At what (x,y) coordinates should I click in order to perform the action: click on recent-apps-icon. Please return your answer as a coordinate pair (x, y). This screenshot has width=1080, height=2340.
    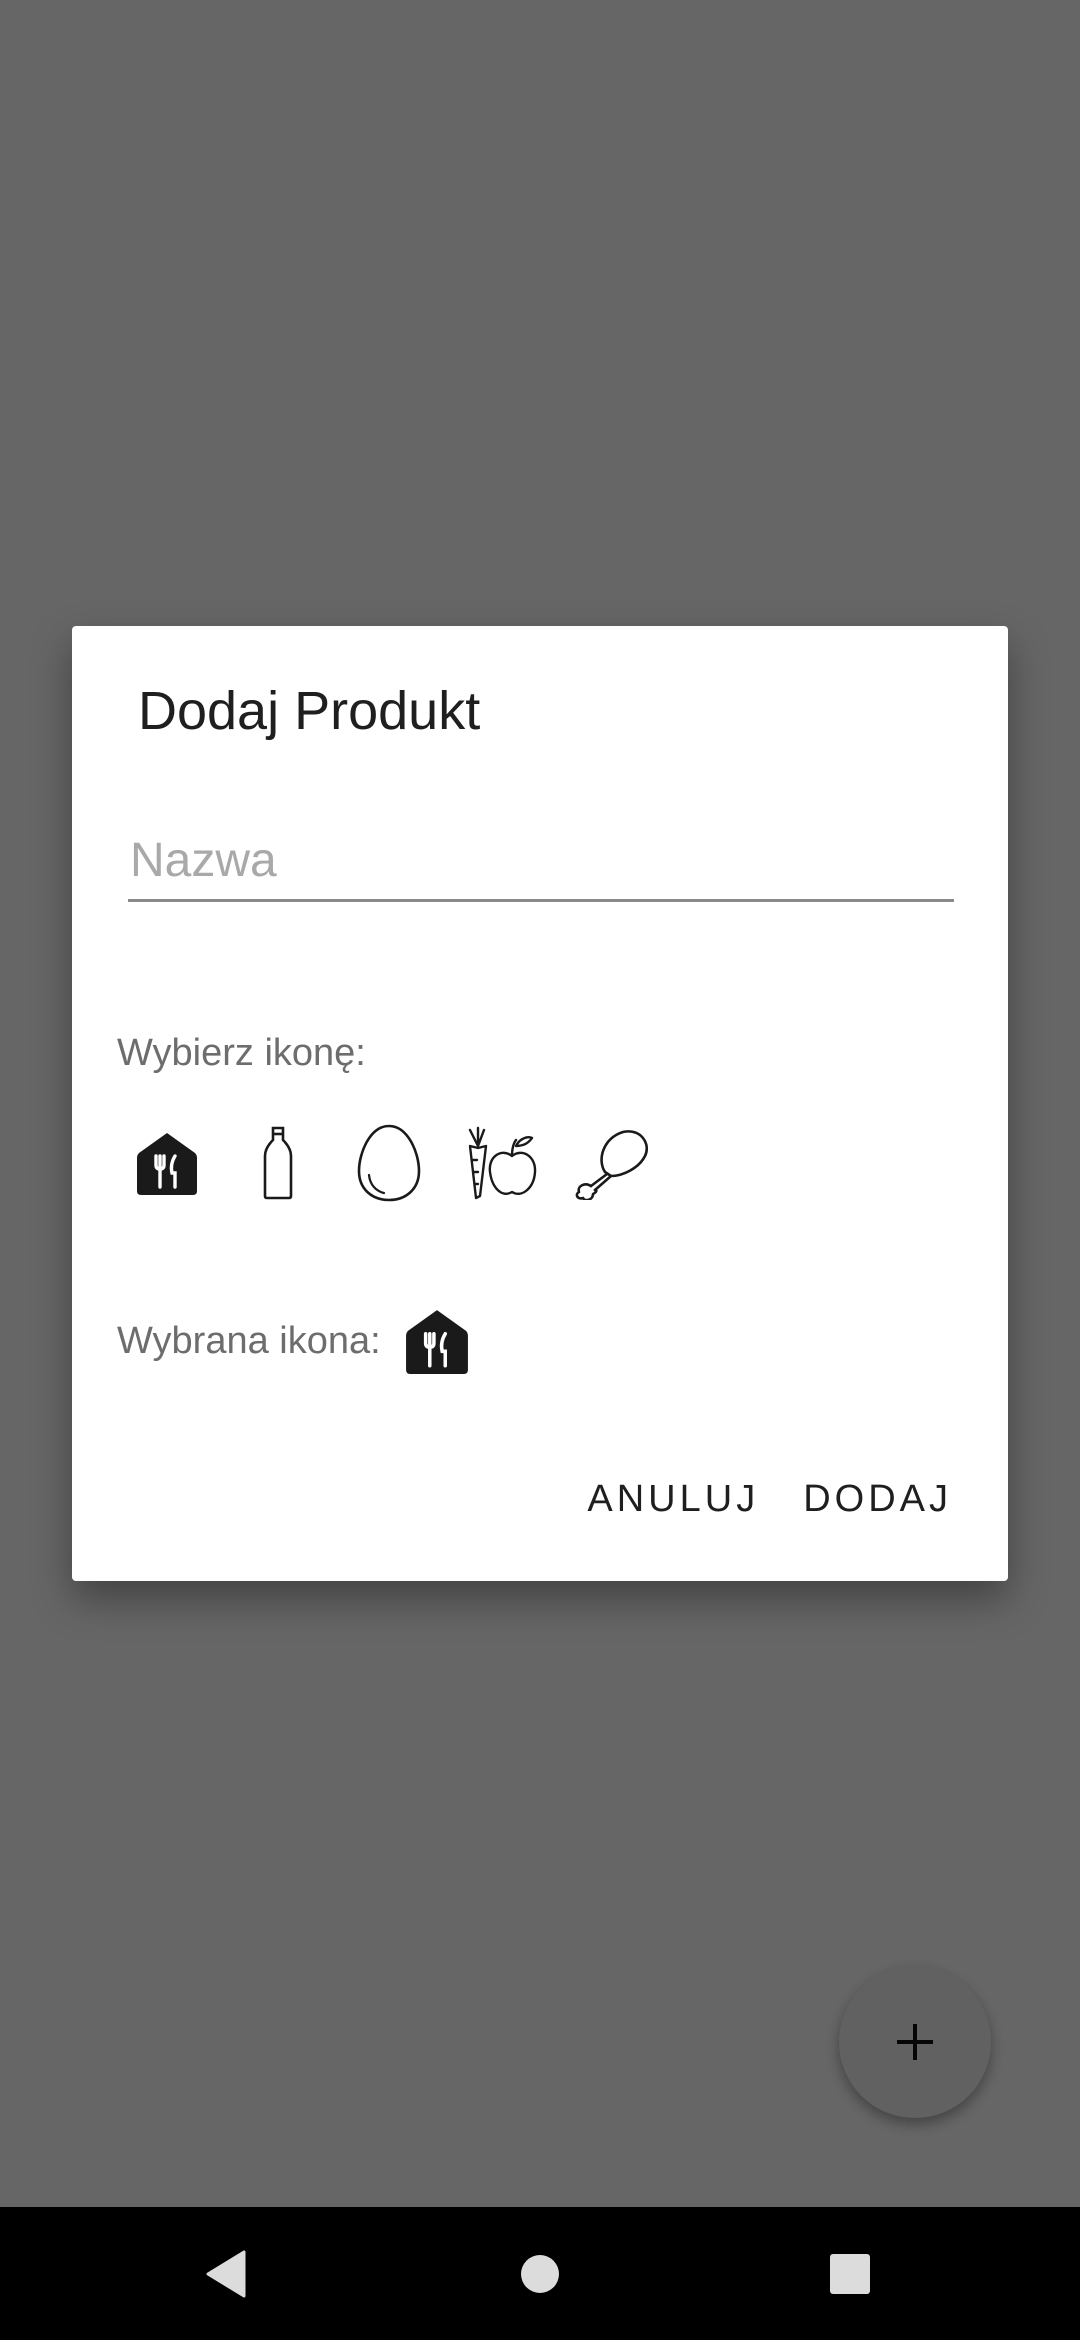
    Looking at the image, I should click on (850, 2273).